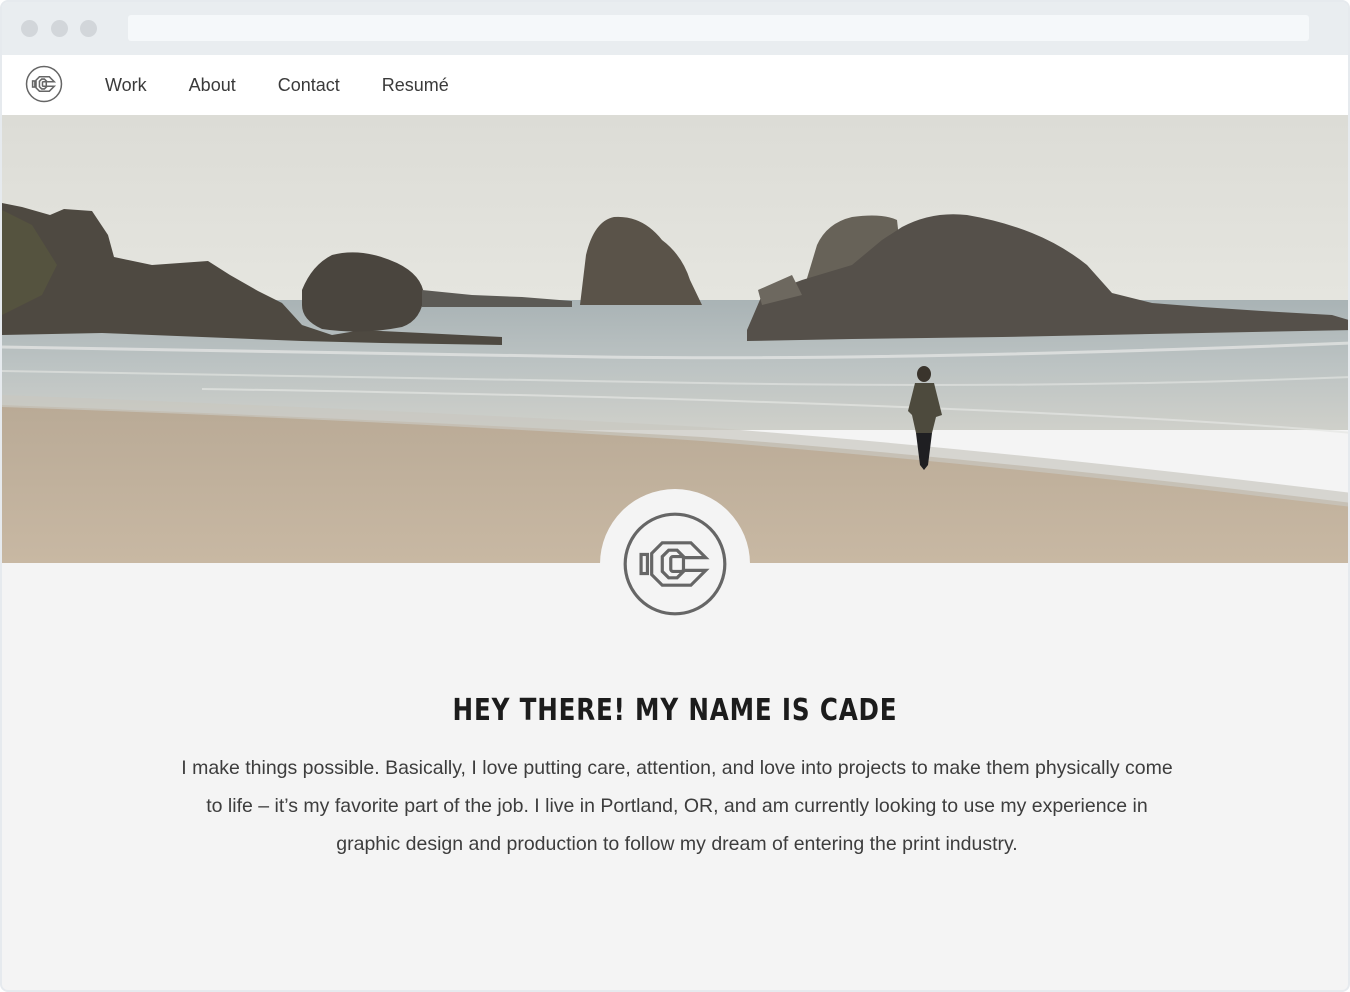  What do you see at coordinates (309, 85) in the screenshot?
I see `nav-item-contact: Contact` at bounding box center [309, 85].